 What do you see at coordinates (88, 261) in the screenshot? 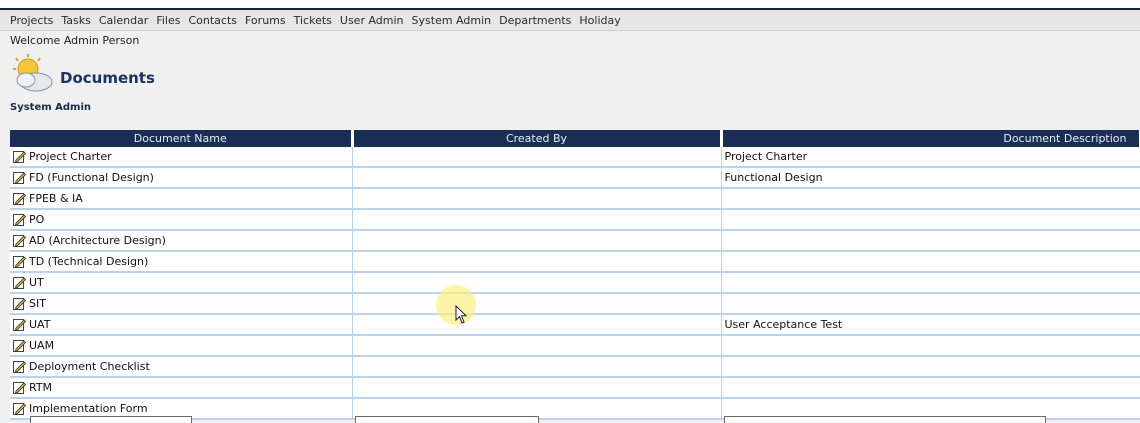
I see `document-name-link: TD (Technical Design)` at bounding box center [88, 261].